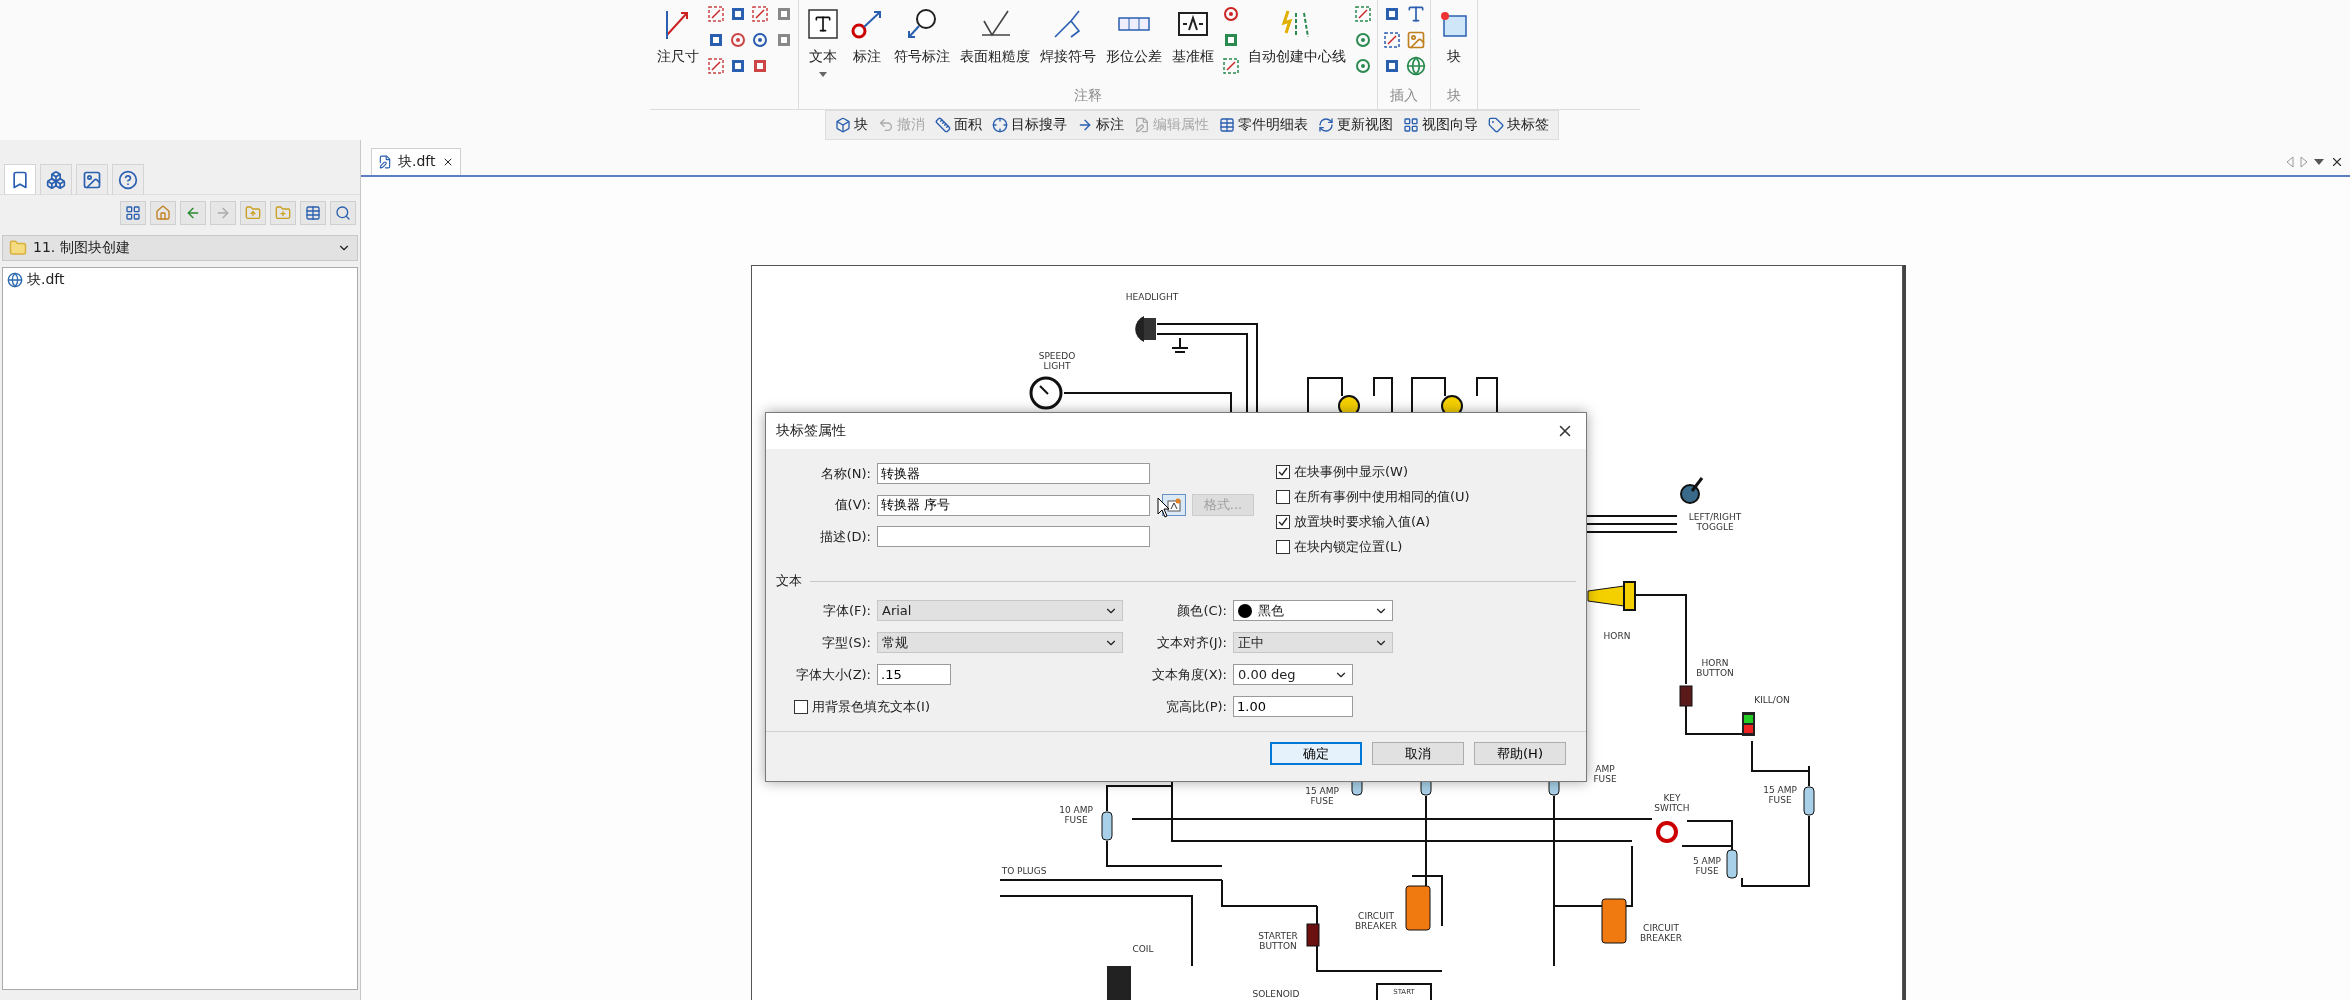 The image size is (2350, 1000). I want to click on component-label: LEFT/RIGHT TOGGLE, so click(1715, 522).